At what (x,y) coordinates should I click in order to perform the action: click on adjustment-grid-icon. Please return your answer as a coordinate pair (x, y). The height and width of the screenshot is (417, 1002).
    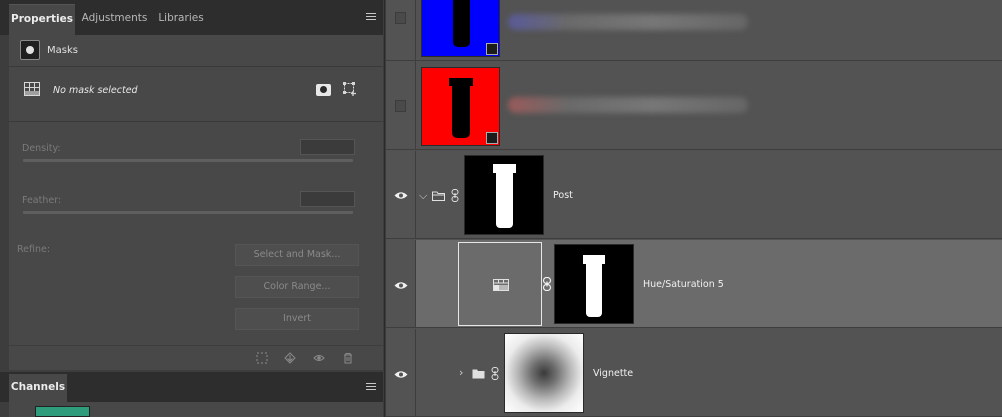
    Looking at the image, I should click on (32, 89).